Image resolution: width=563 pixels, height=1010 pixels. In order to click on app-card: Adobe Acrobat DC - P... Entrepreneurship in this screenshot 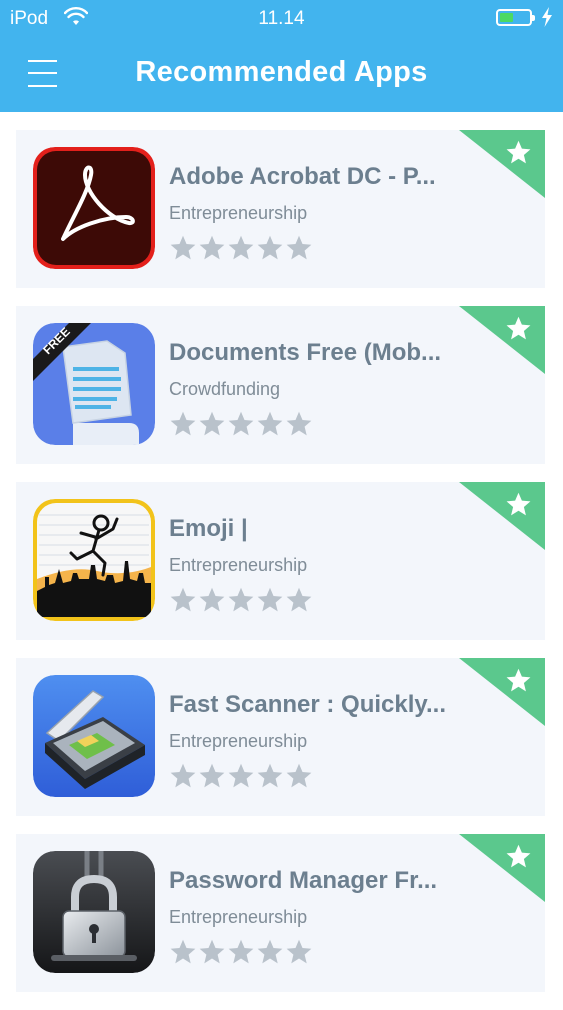, I will do `click(280, 209)`.